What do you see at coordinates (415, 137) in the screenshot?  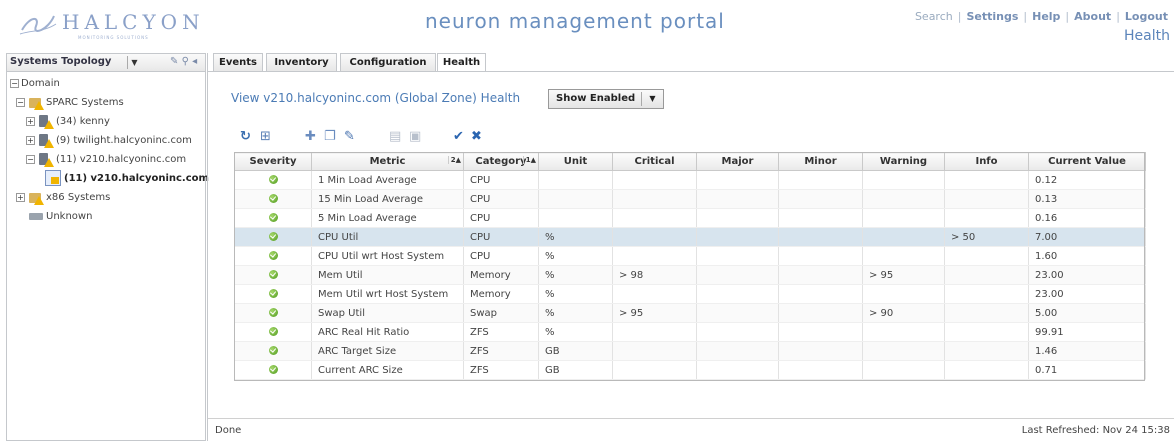 I see `save-icon: ▣` at bounding box center [415, 137].